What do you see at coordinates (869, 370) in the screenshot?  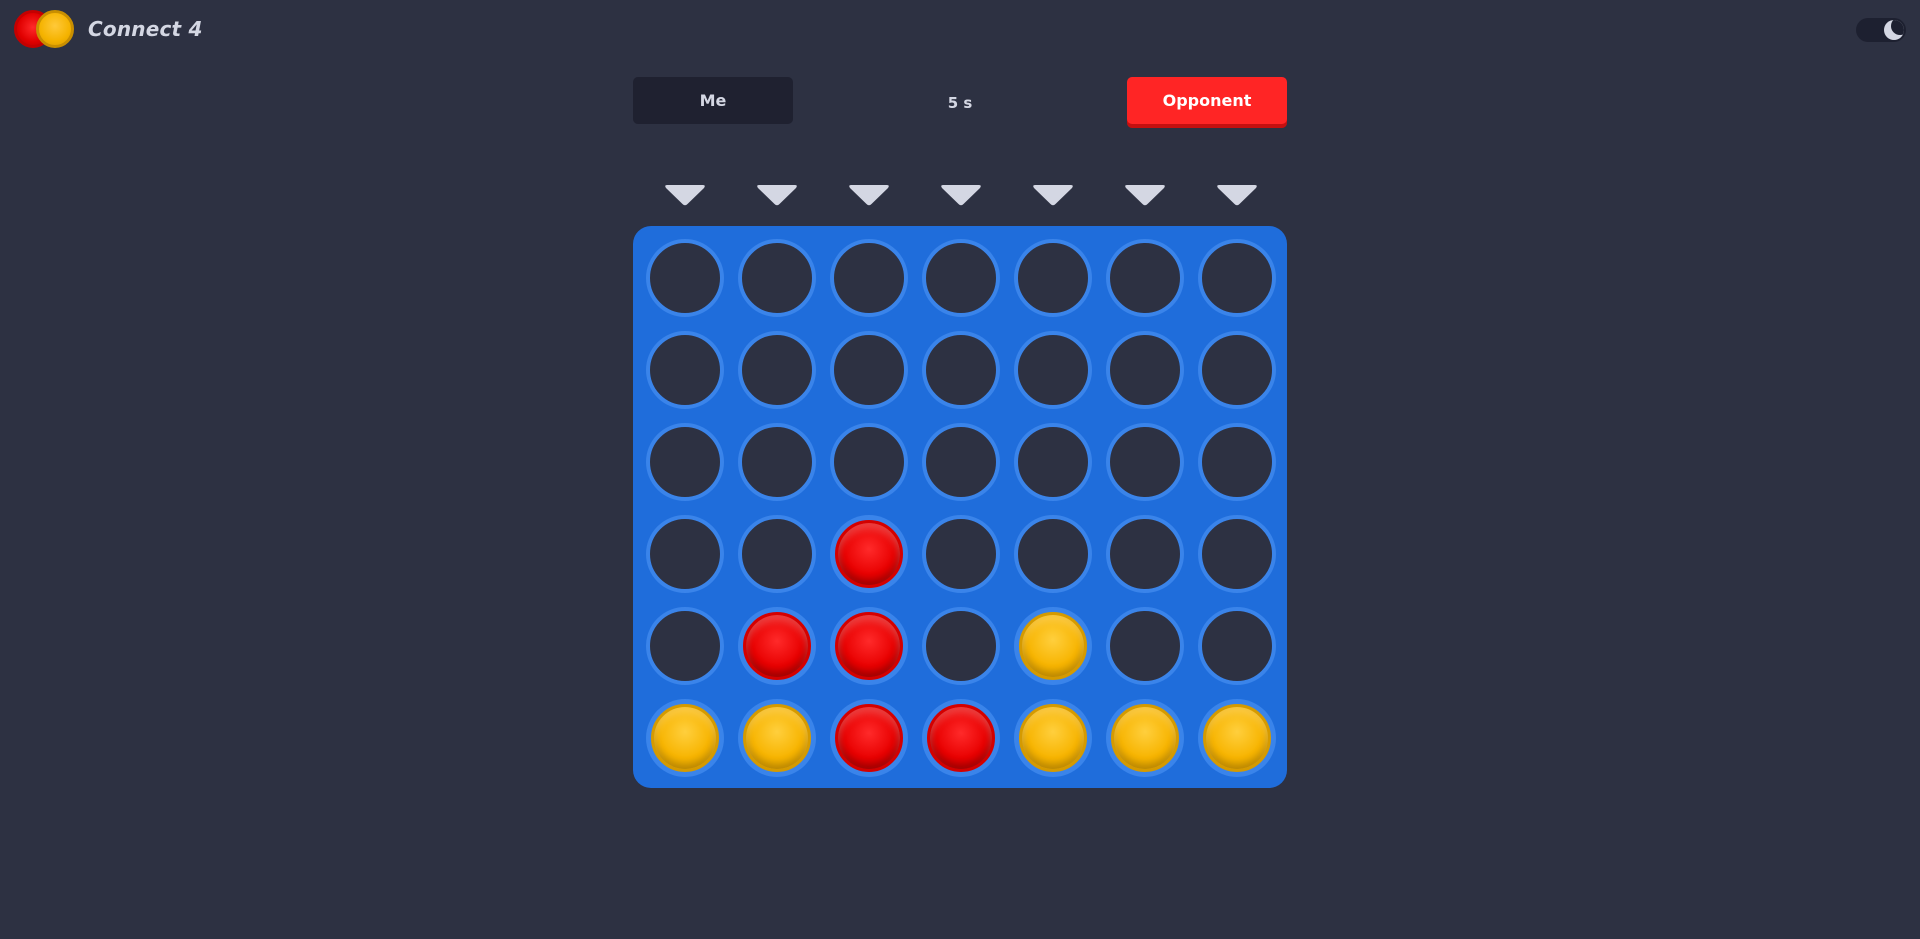 I see `board-cell-r2-c3` at bounding box center [869, 370].